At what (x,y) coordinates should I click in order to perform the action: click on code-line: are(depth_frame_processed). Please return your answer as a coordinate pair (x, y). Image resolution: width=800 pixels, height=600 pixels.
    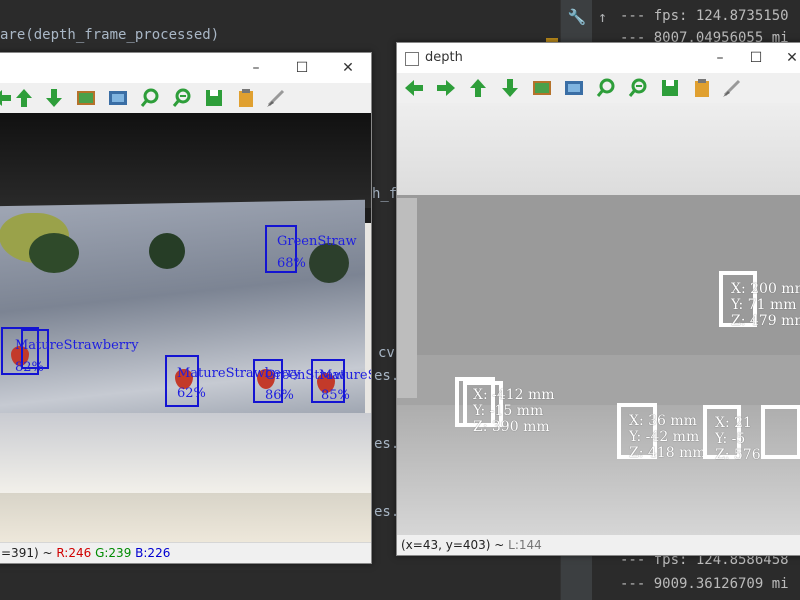
    Looking at the image, I should click on (110, 35).